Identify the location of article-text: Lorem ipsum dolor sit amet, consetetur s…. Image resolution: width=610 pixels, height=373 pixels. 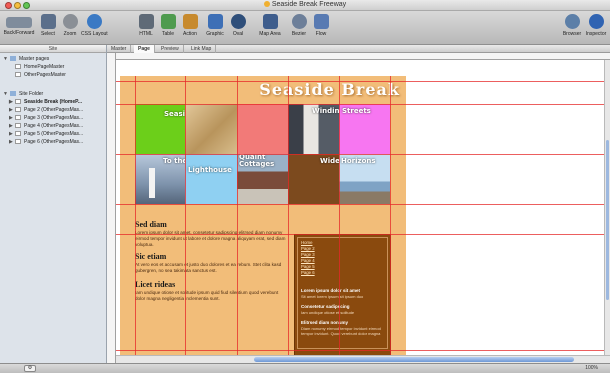
(211, 239).